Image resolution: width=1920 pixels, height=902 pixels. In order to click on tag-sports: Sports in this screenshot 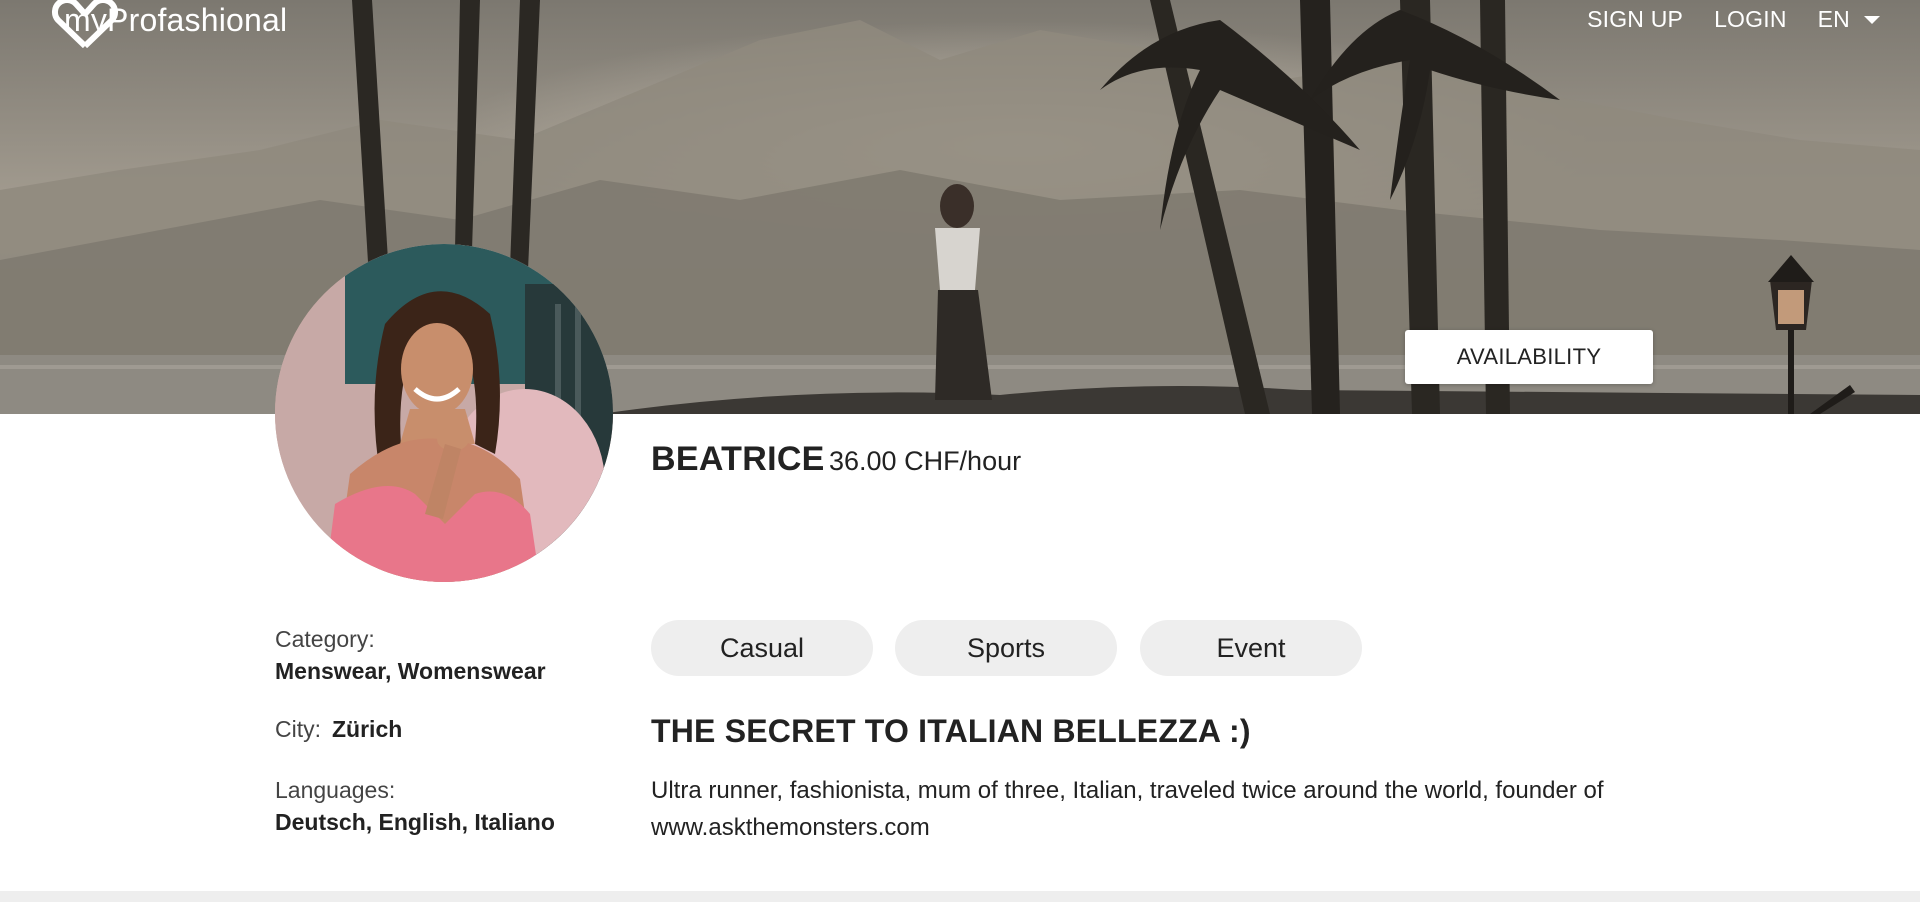, I will do `click(1006, 648)`.